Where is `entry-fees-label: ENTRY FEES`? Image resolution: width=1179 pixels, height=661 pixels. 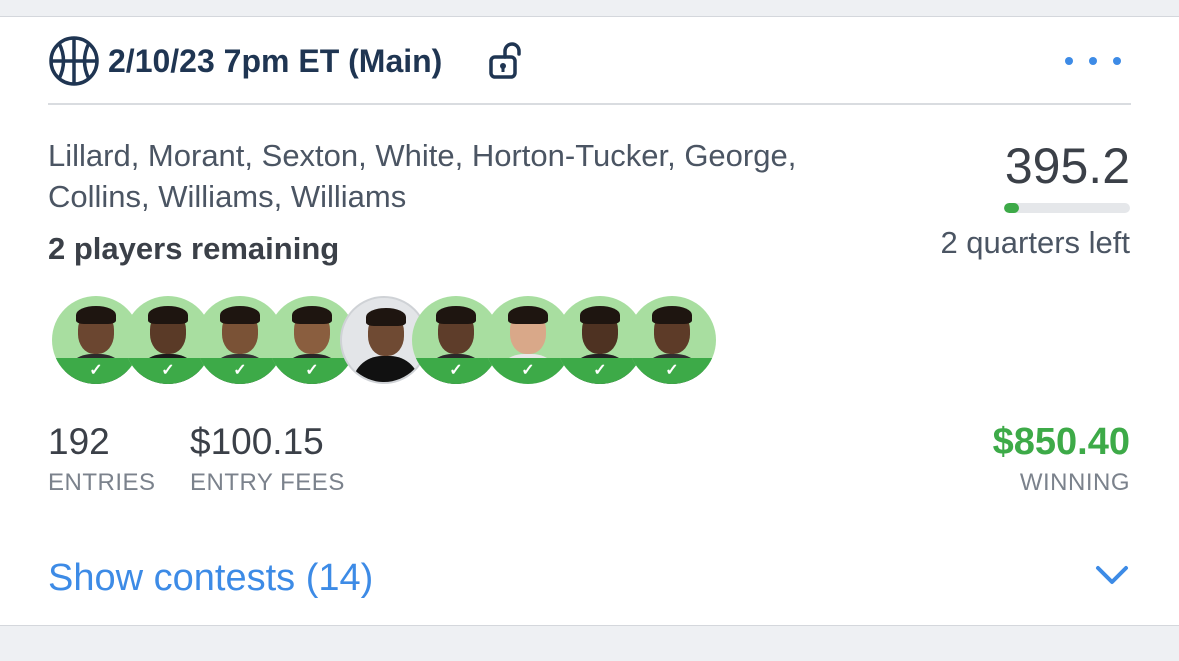 entry-fees-label: ENTRY FEES is located at coordinates (267, 482).